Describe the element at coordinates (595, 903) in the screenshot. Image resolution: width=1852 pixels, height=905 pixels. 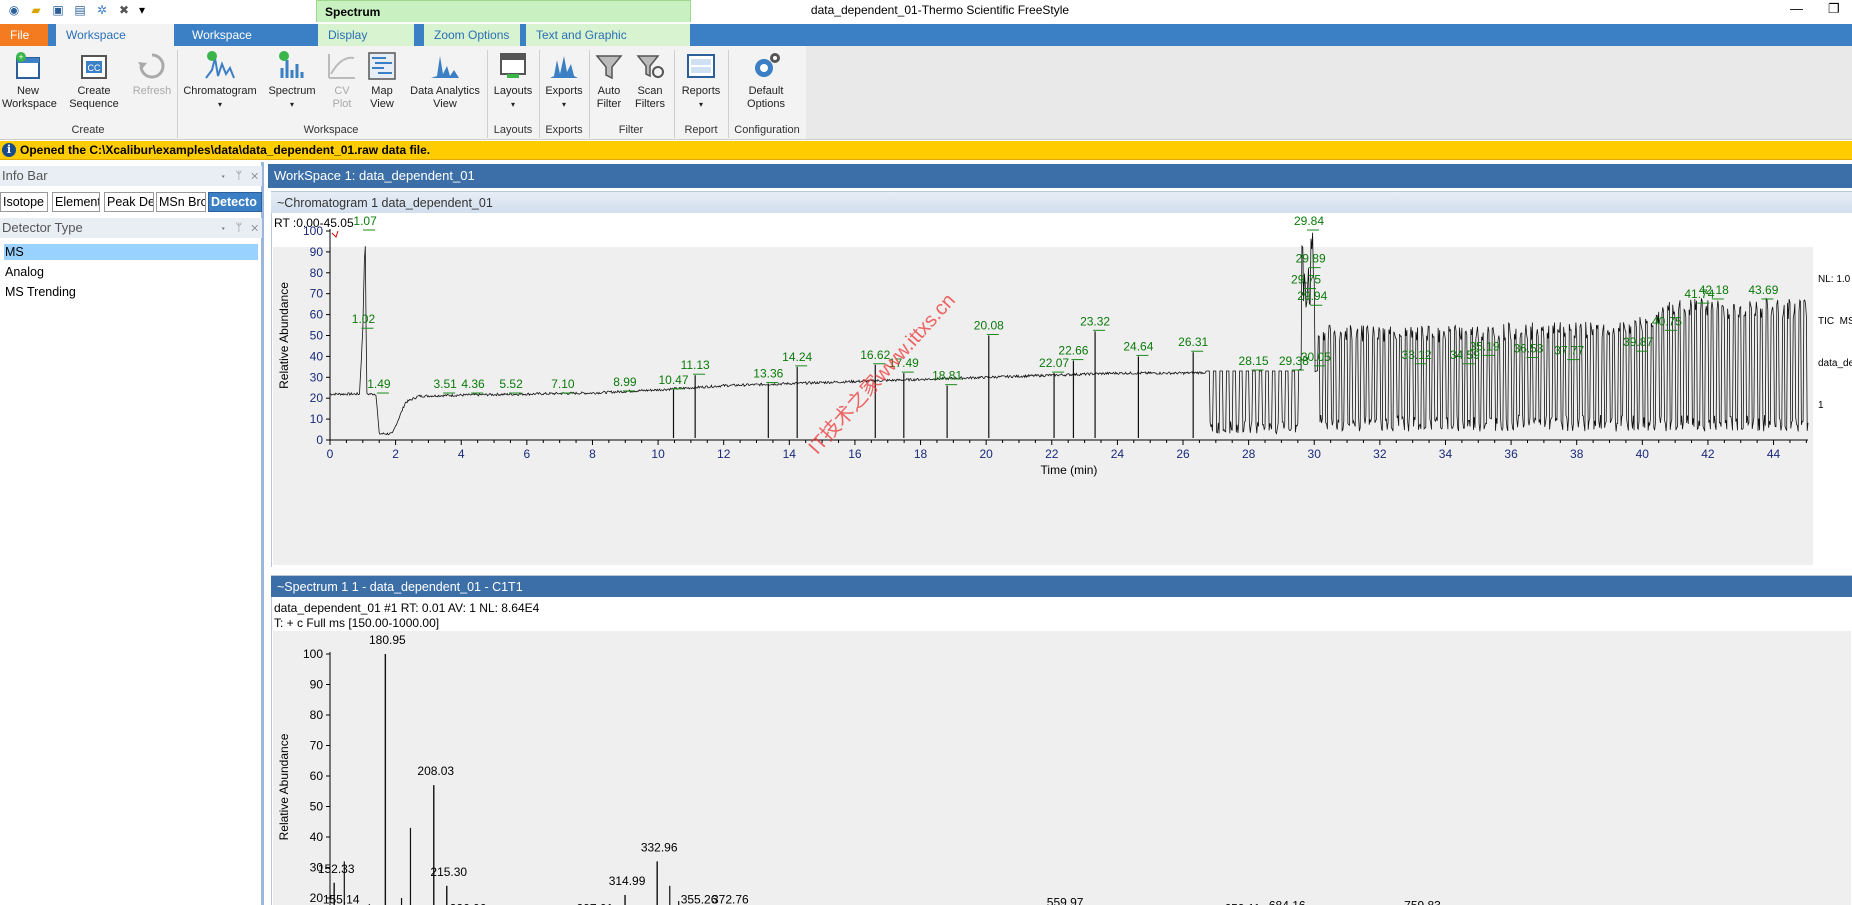
I see `spectrum-peak-label: 297.01` at that location.